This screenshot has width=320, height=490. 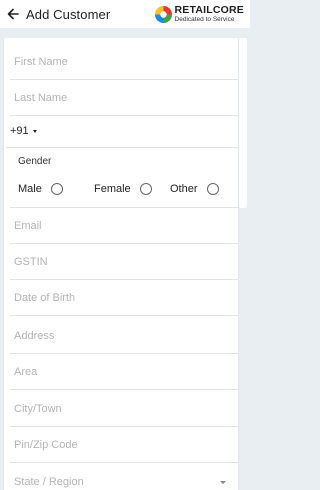 What do you see at coordinates (209, 10) in the screenshot?
I see `brand-name: RETAILCORE` at bounding box center [209, 10].